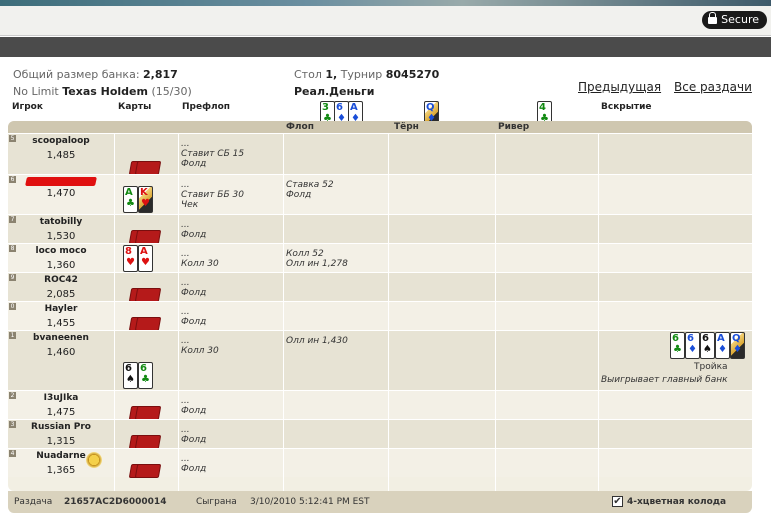 The image size is (771, 516). What do you see at coordinates (12, 424) in the screenshot?
I see `seat-number: 3` at bounding box center [12, 424].